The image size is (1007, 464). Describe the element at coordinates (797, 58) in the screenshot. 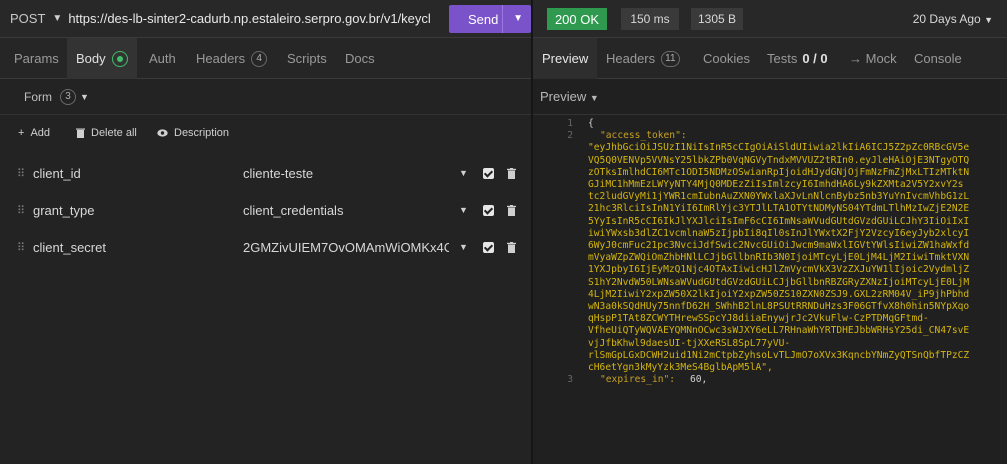

I see `tab-tests: Tests 0 / 0` at that location.